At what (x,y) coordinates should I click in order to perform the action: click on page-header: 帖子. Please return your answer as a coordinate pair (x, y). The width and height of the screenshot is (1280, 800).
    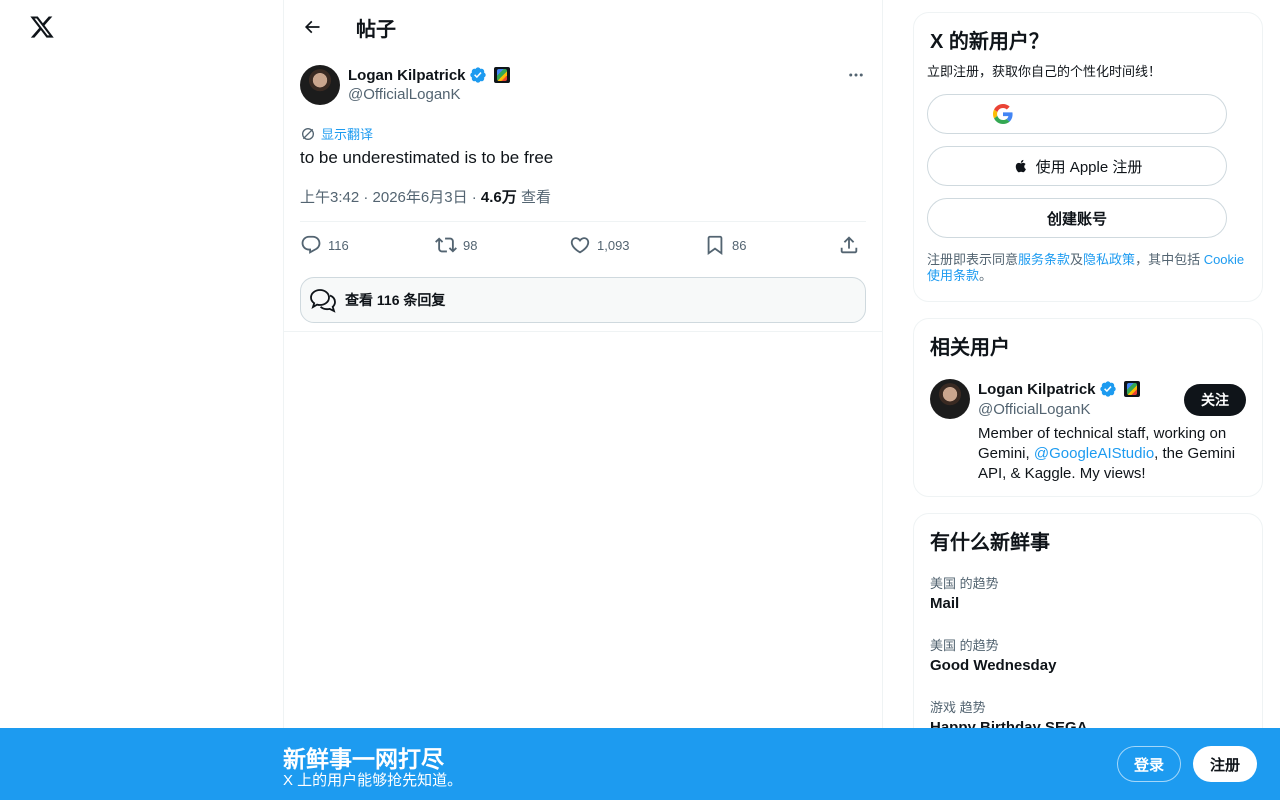
    Looking at the image, I should click on (583, 27).